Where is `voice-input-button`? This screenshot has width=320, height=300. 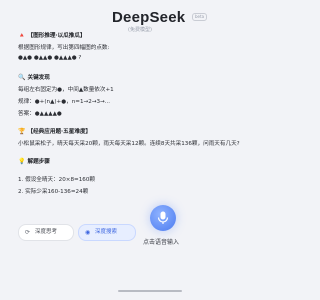 voice-input-button is located at coordinates (163, 218).